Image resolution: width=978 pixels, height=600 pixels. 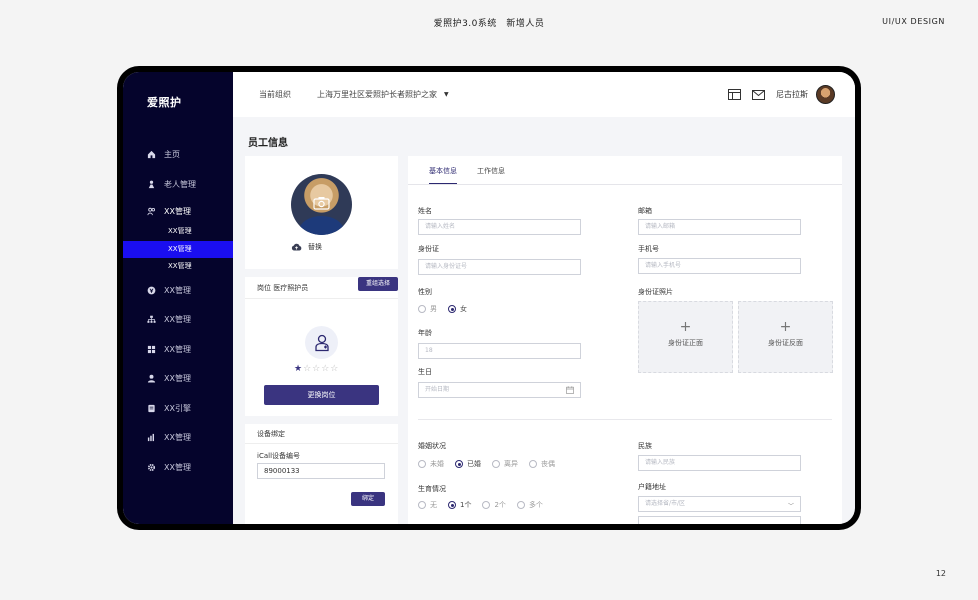 I want to click on sidebar-item-settings: XX管理, so click(x=178, y=468).